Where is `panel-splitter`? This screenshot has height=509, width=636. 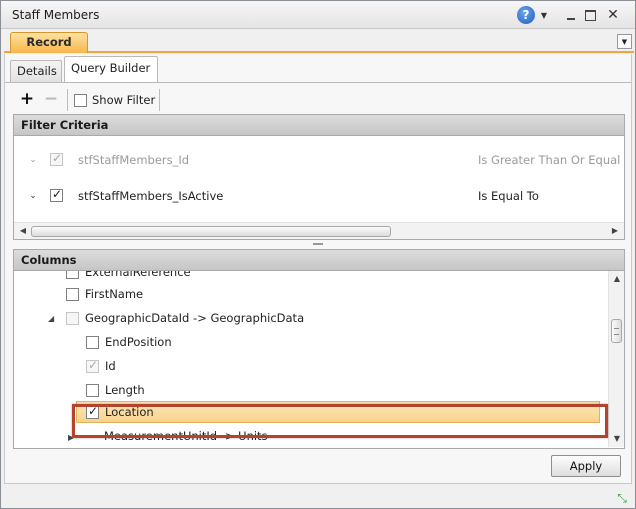 panel-splitter is located at coordinates (319, 244).